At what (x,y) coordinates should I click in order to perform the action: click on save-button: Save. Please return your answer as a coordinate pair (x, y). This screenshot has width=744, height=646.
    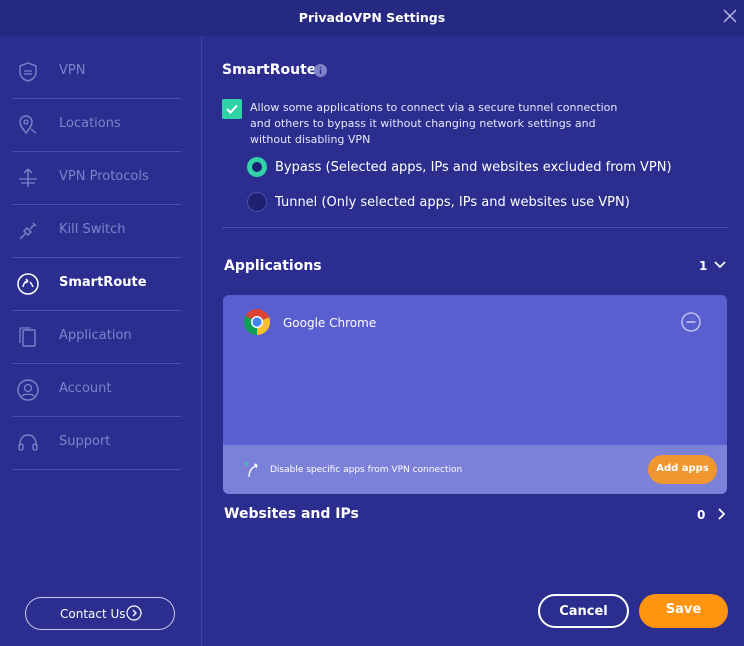
    Looking at the image, I should click on (683, 611).